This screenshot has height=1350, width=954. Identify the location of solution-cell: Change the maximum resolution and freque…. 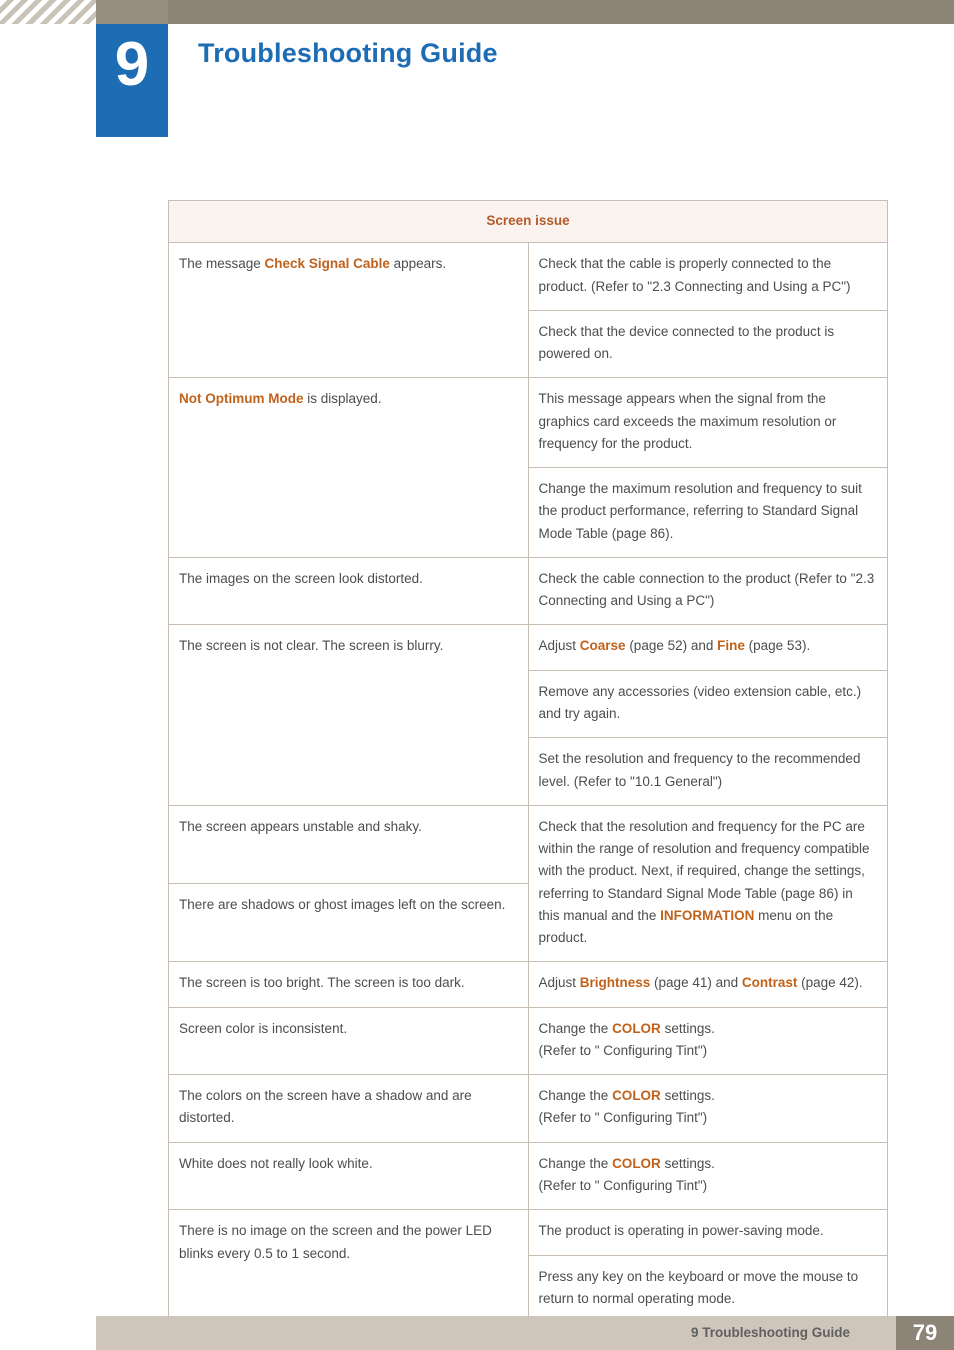
(707, 512).